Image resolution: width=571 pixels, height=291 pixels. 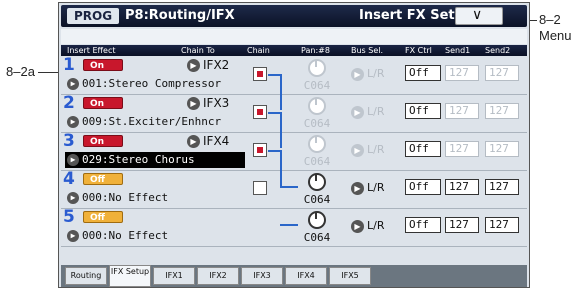 I want to click on slot-number: 5, so click(x=69, y=217).